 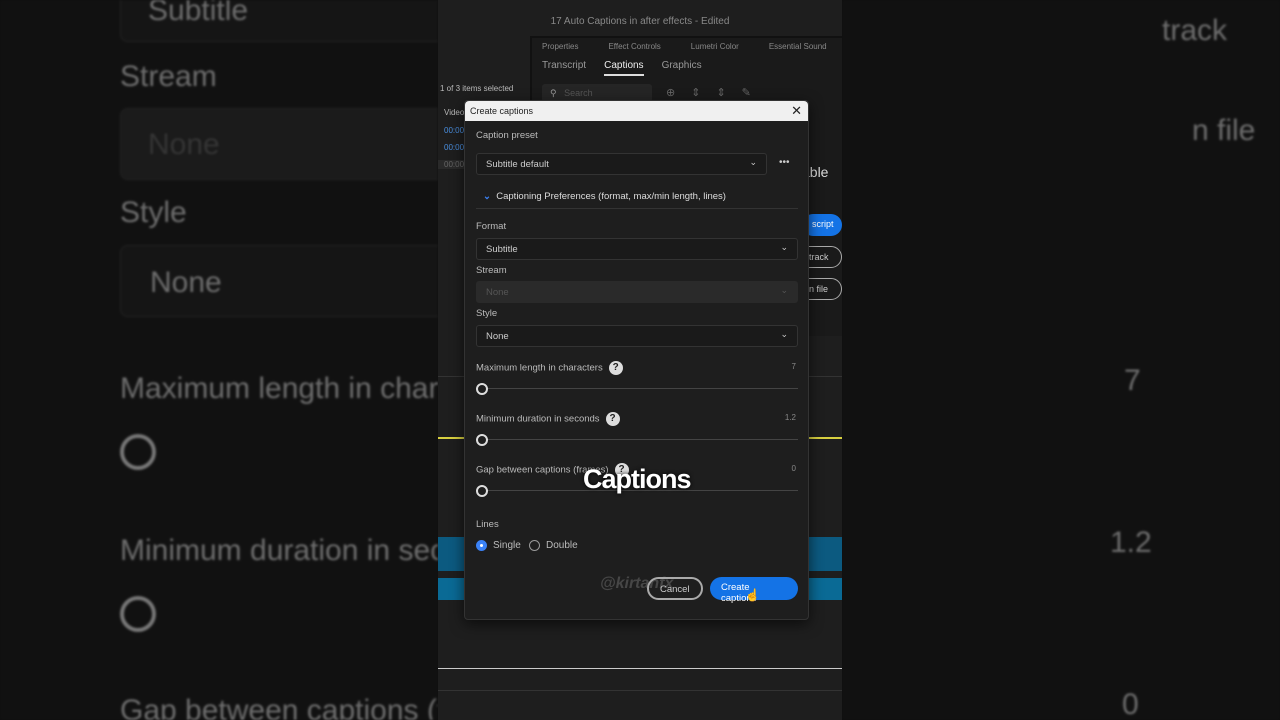 What do you see at coordinates (637, 249) in the screenshot?
I see `format-dropdown: Subtitle ⌄` at bounding box center [637, 249].